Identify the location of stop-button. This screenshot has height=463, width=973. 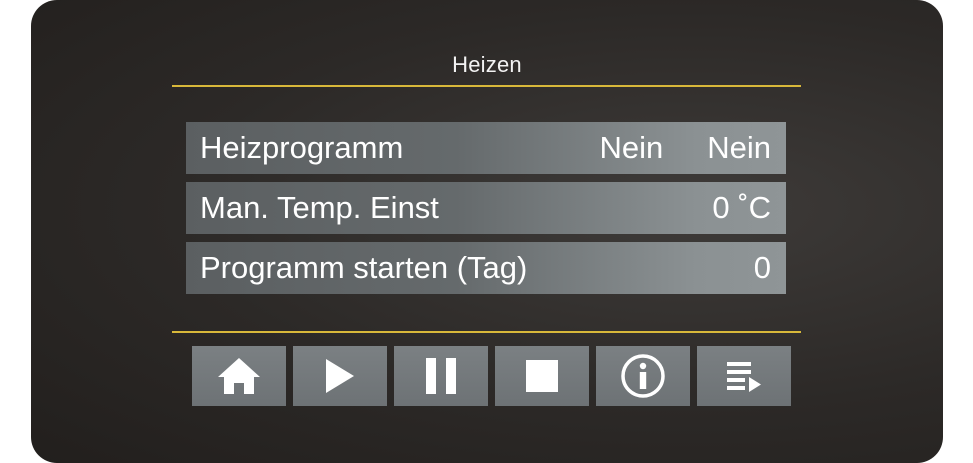
(542, 376).